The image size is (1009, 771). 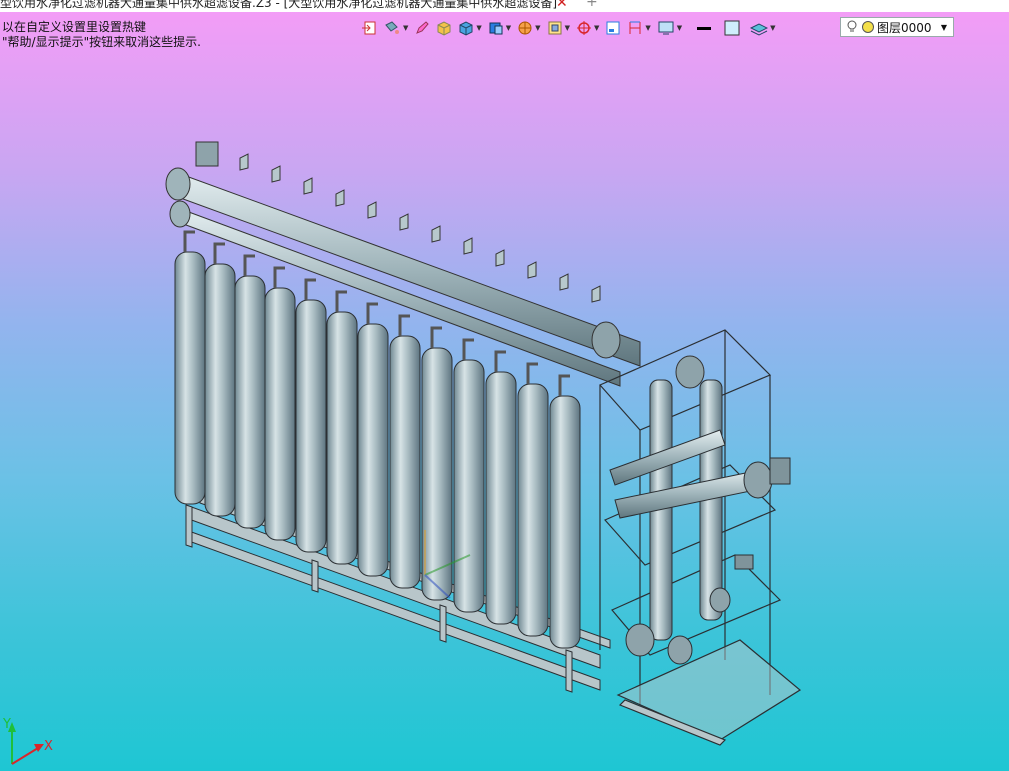 What do you see at coordinates (6, 724) in the screenshot?
I see `y-axis-label: Y` at bounding box center [6, 724].